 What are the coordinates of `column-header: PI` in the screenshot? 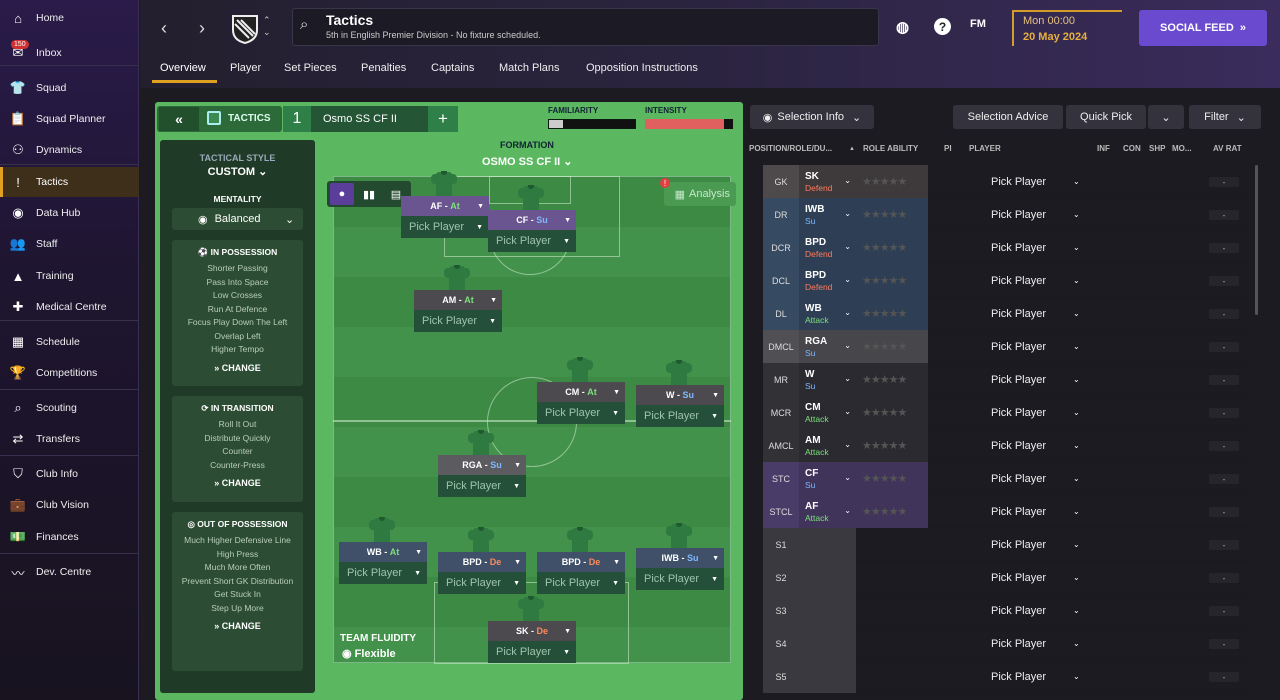 It's located at (948, 148).